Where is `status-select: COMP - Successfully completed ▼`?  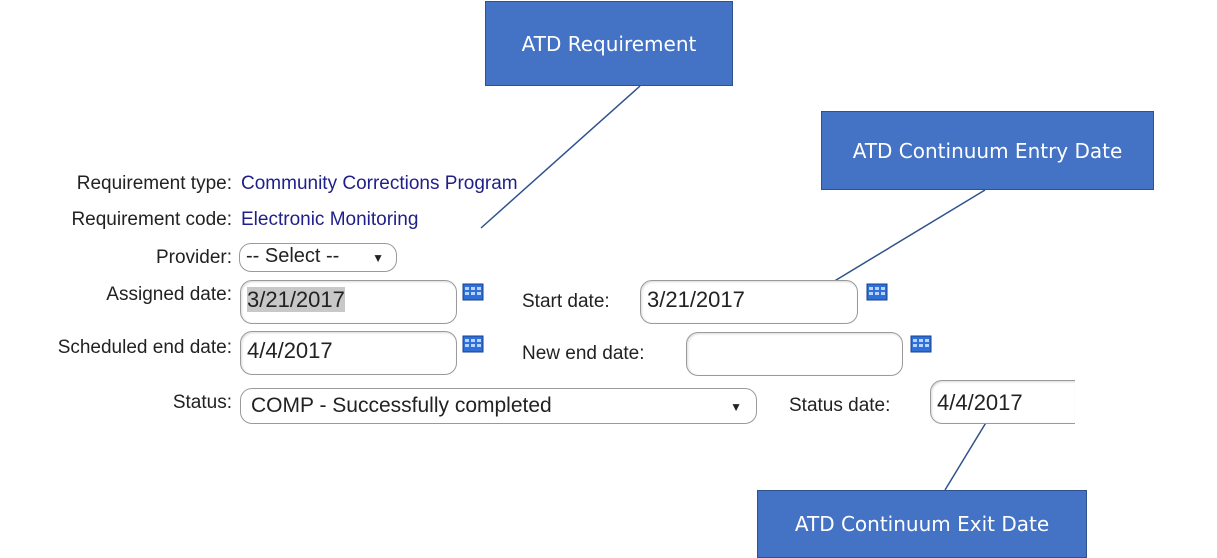 status-select: COMP - Successfully completed ▼ is located at coordinates (498, 406).